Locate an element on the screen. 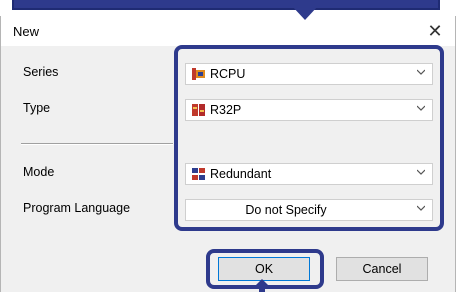  series-label: Series is located at coordinates (41, 72).